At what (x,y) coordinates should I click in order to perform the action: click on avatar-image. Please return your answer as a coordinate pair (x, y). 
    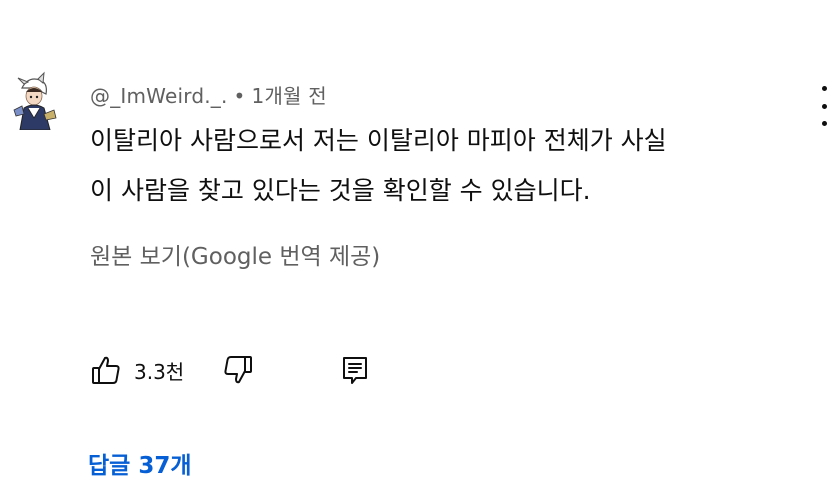
    Looking at the image, I should click on (35, 101).